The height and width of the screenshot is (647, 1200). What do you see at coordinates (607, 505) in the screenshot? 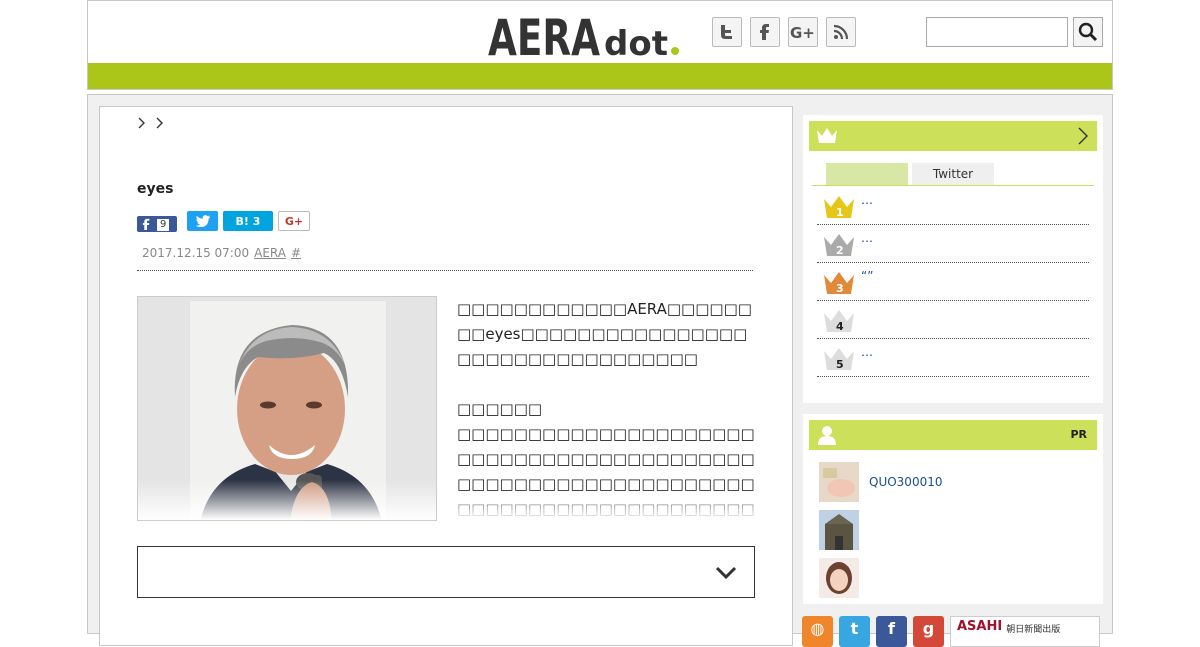
I see `text-fade-overlay` at bounding box center [607, 505].